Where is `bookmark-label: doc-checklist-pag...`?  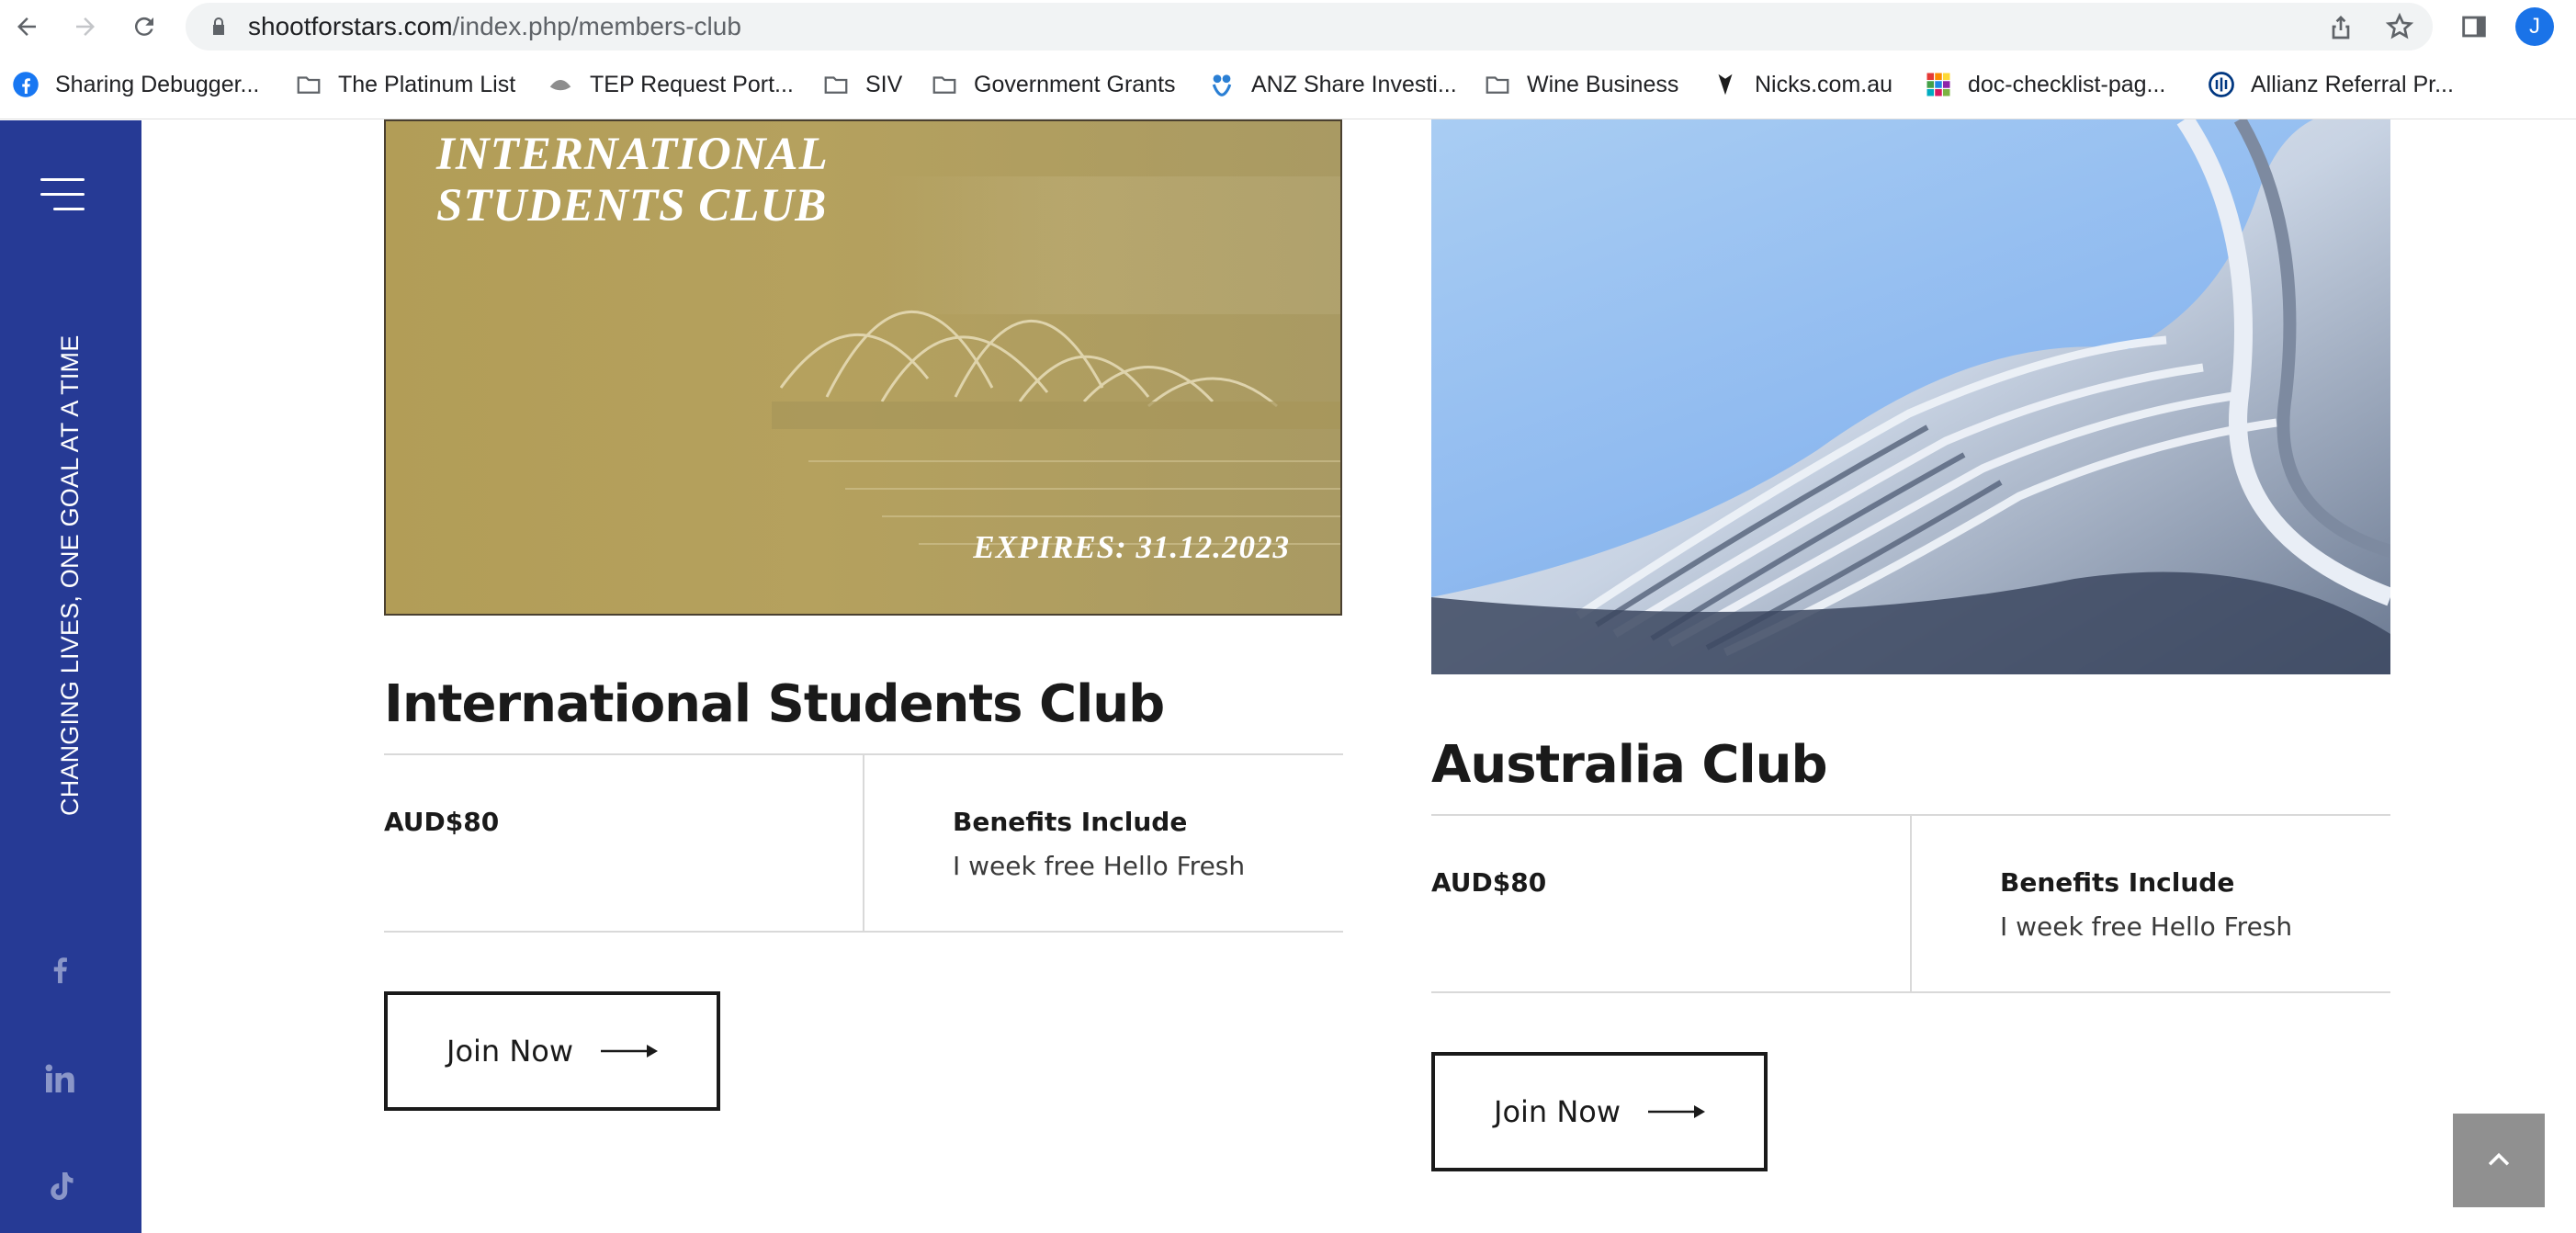 bookmark-label: doc-checklist-pag... is located at coordinates (2067, 84).